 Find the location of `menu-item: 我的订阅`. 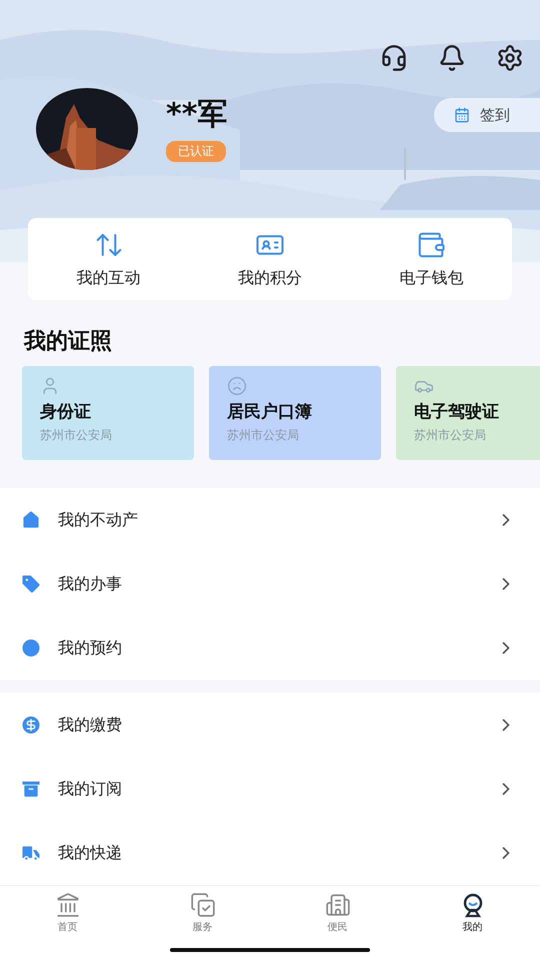

menu-item: 我的订阅 is located at coordinates (270, 789).